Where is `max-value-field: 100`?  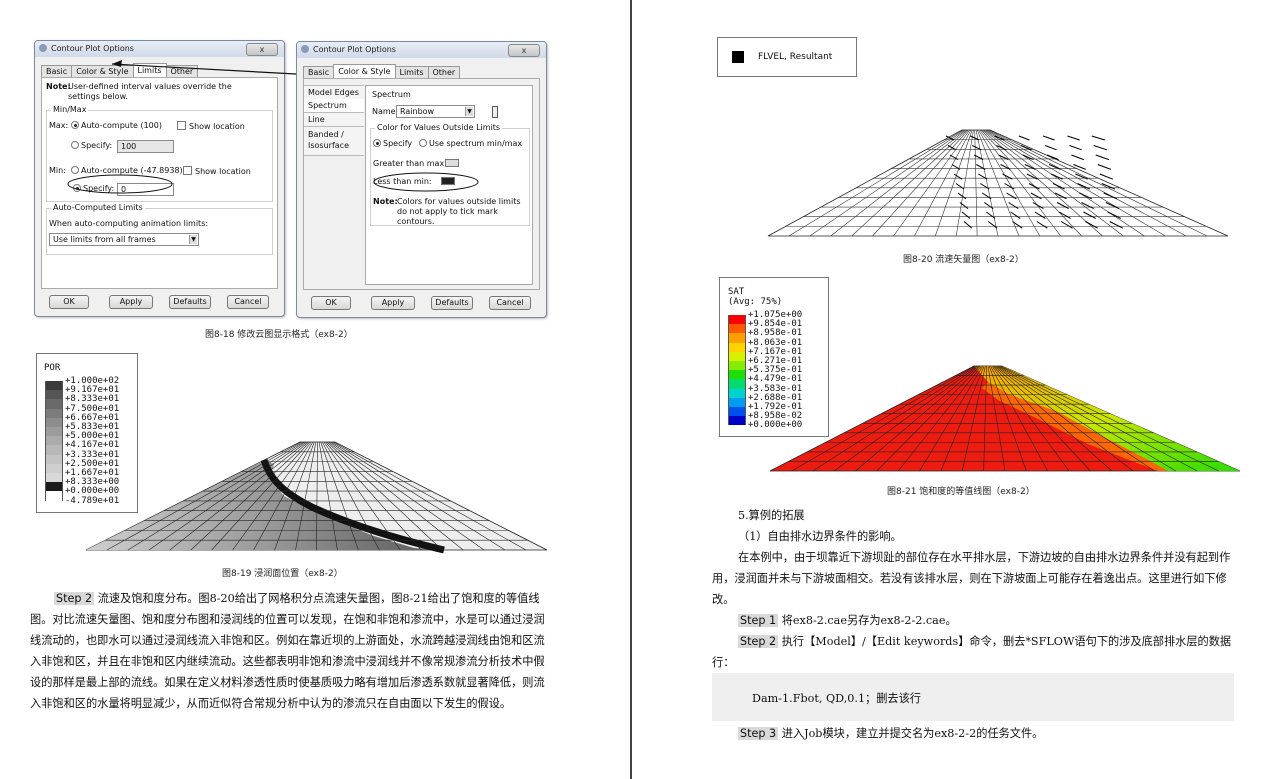 max-value-field: 100 is located at coordinates (145, 146).